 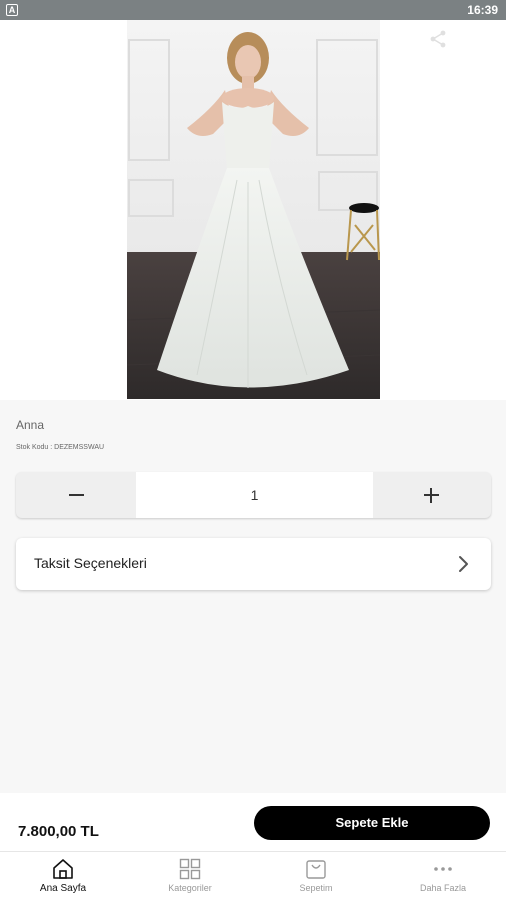 I want to click on status-bar: A 16:39, so click(x=253, y=10).